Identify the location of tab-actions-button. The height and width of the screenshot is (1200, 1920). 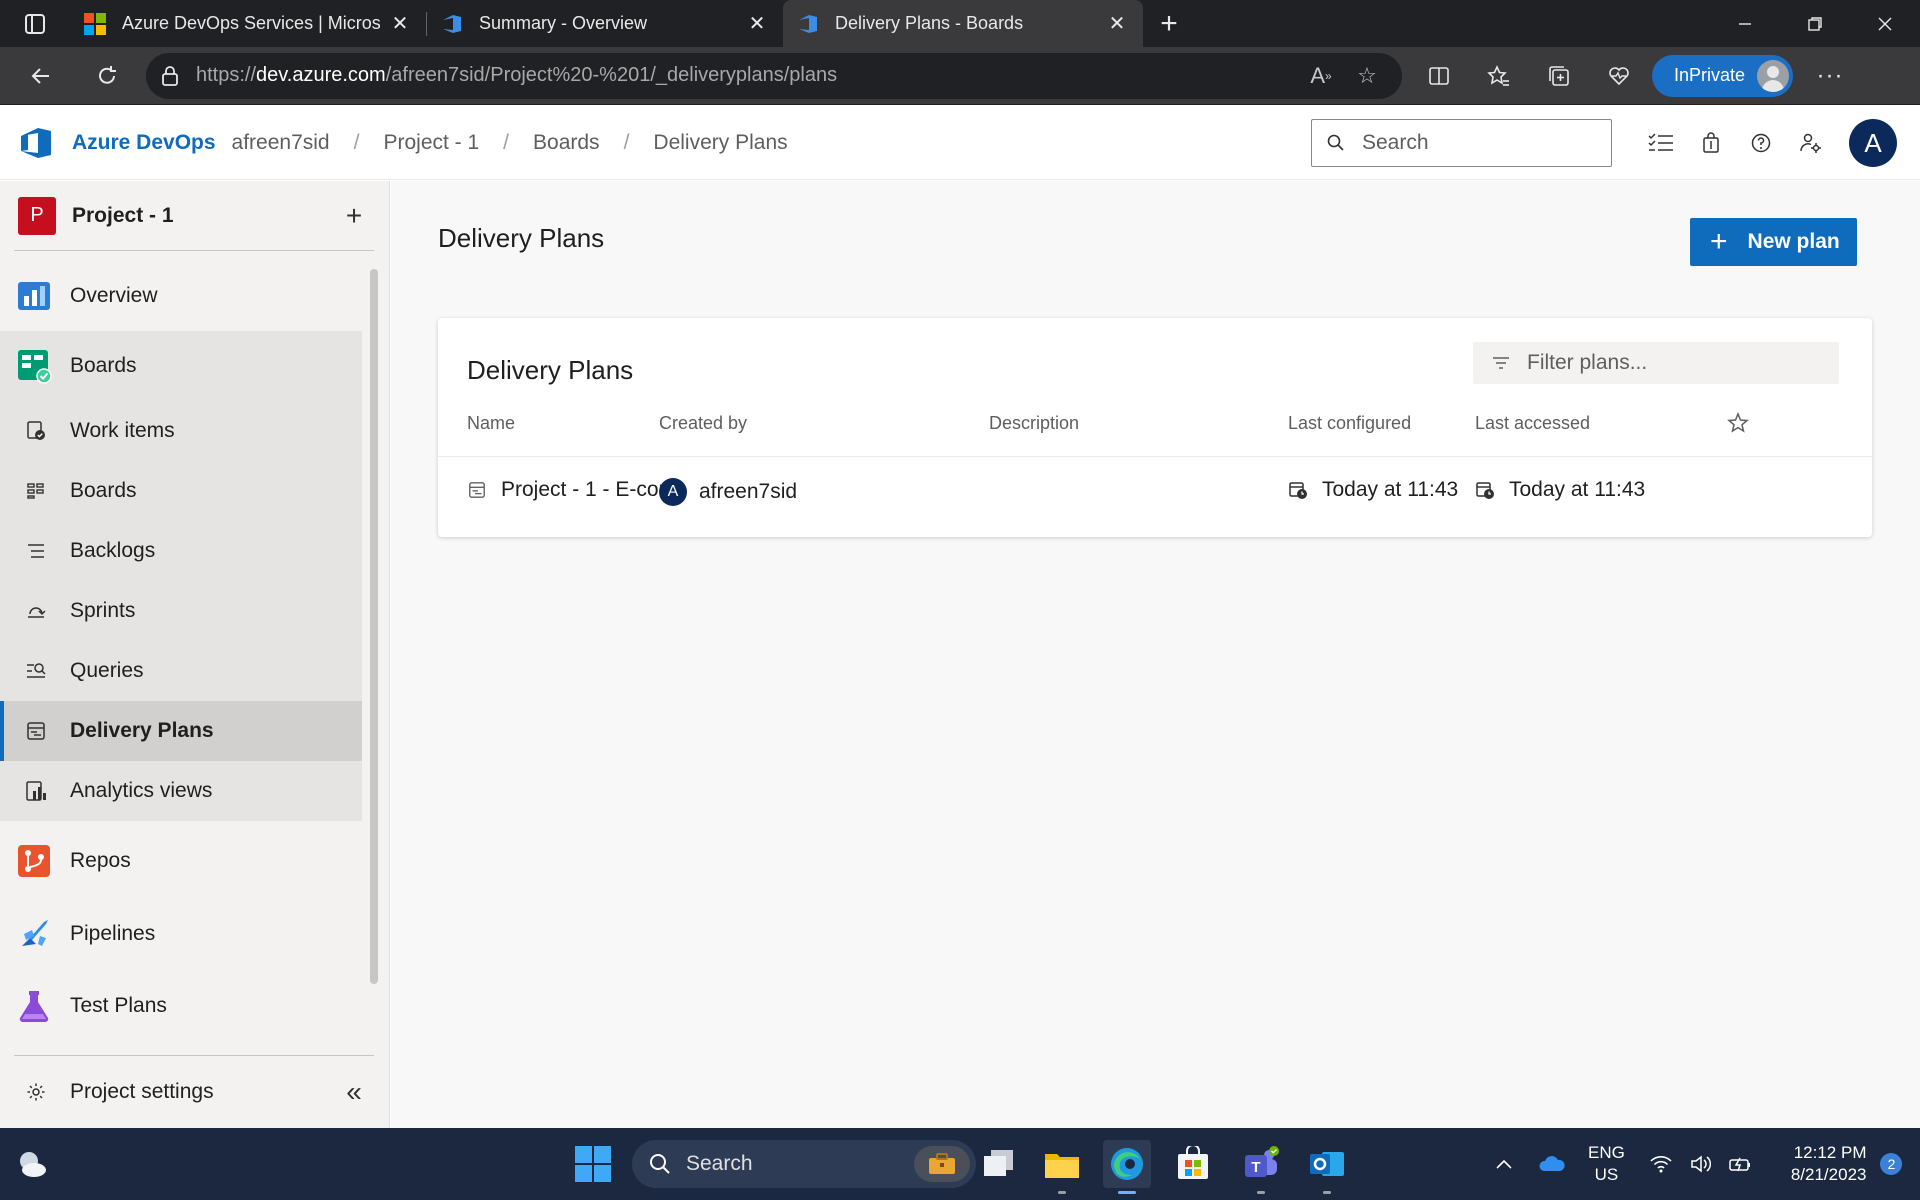
(35, 23).